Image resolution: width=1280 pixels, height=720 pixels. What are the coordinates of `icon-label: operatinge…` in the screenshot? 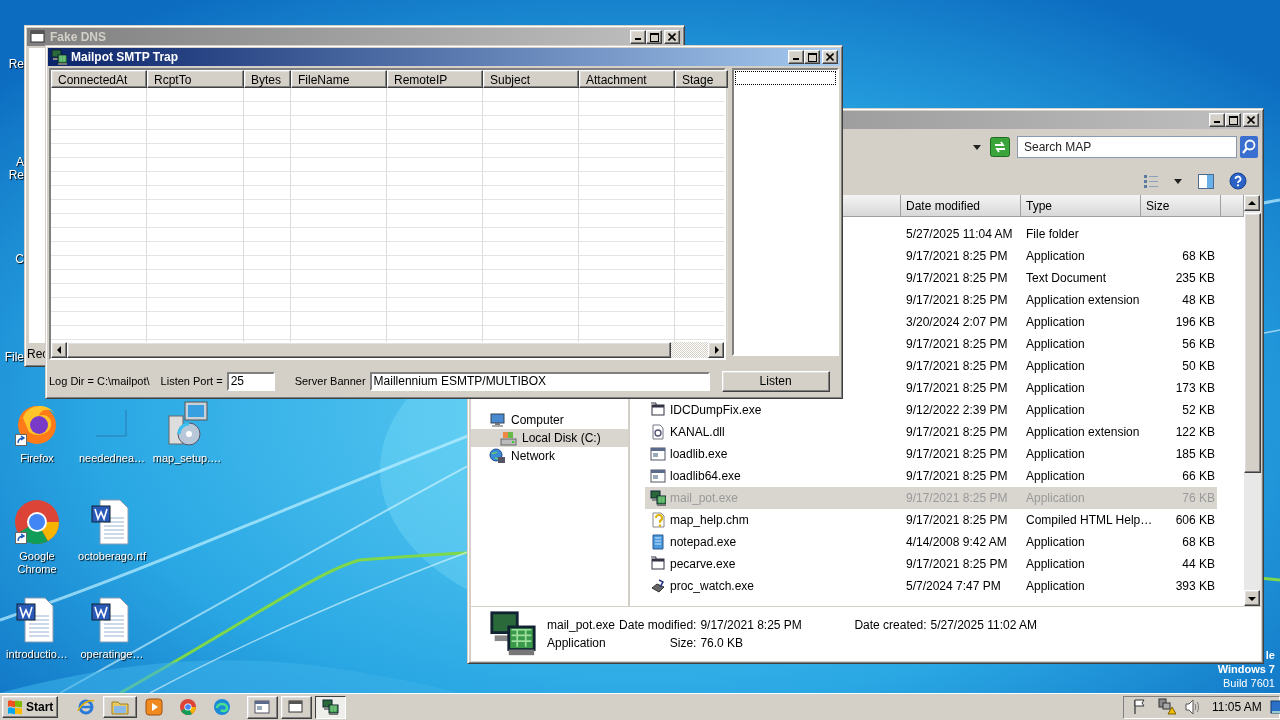 It's located at (112, 654).